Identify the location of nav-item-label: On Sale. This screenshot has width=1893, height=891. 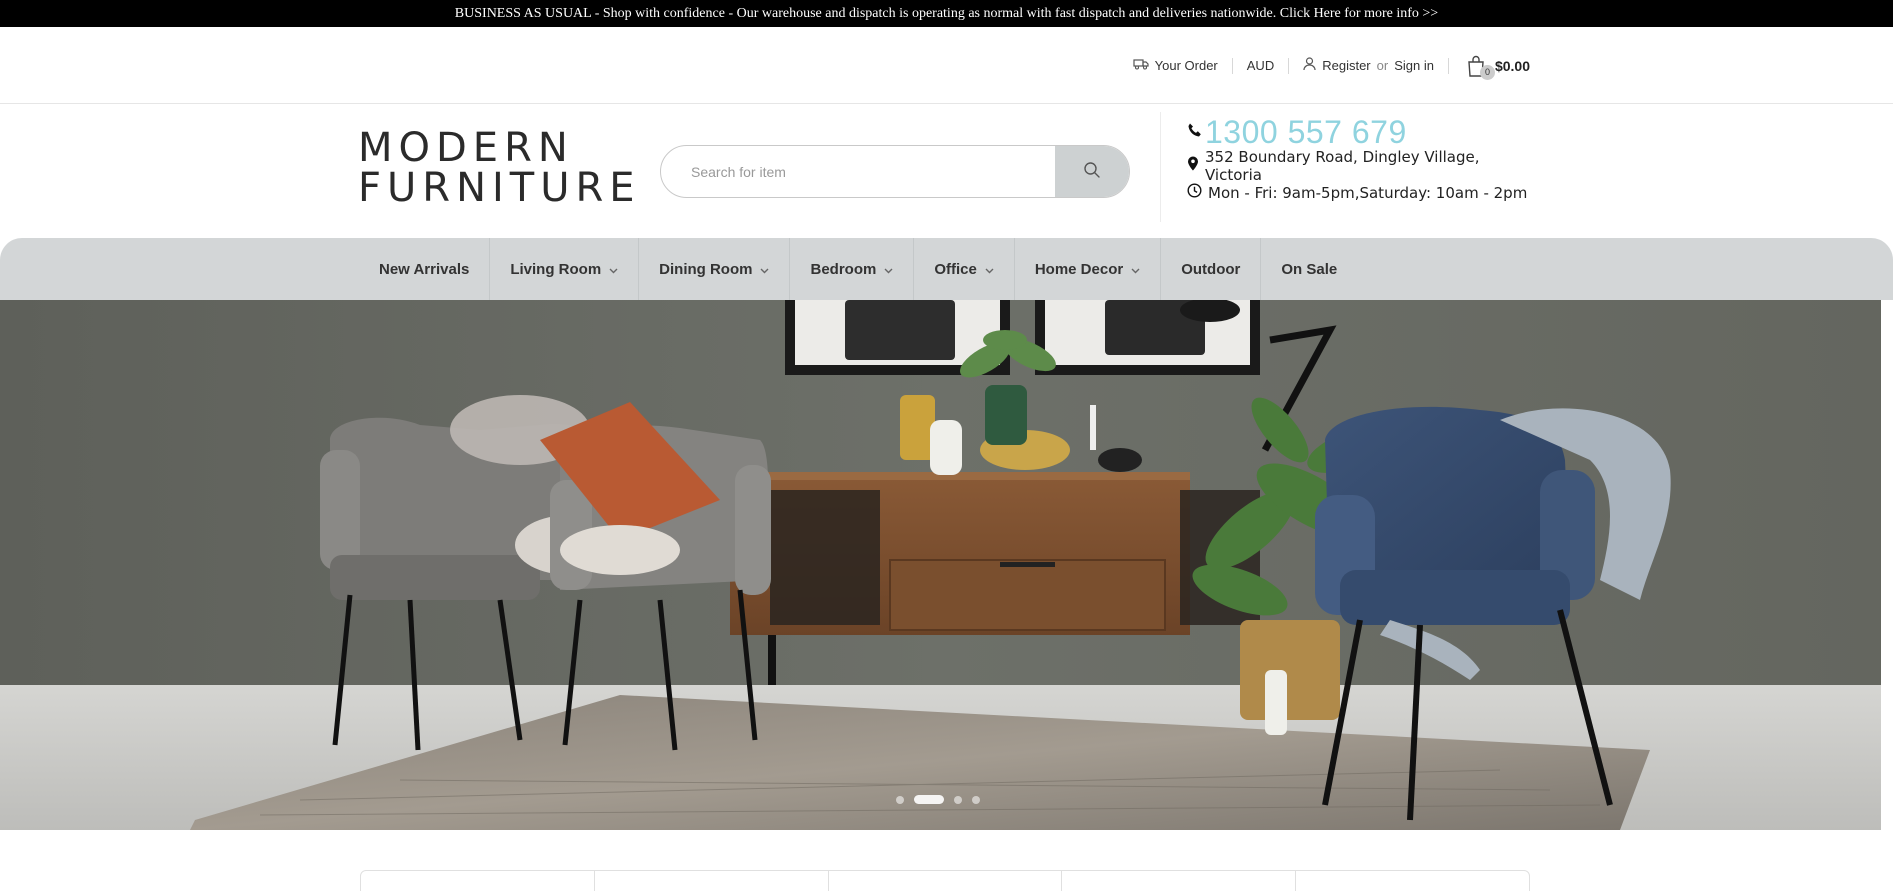
(1309, 269).